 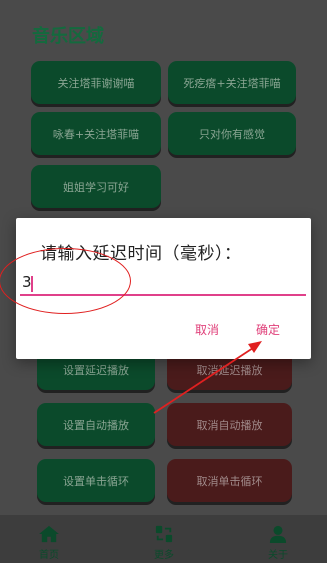 I want to click on annotation-arrow-layer, so click(x=207, y=377).